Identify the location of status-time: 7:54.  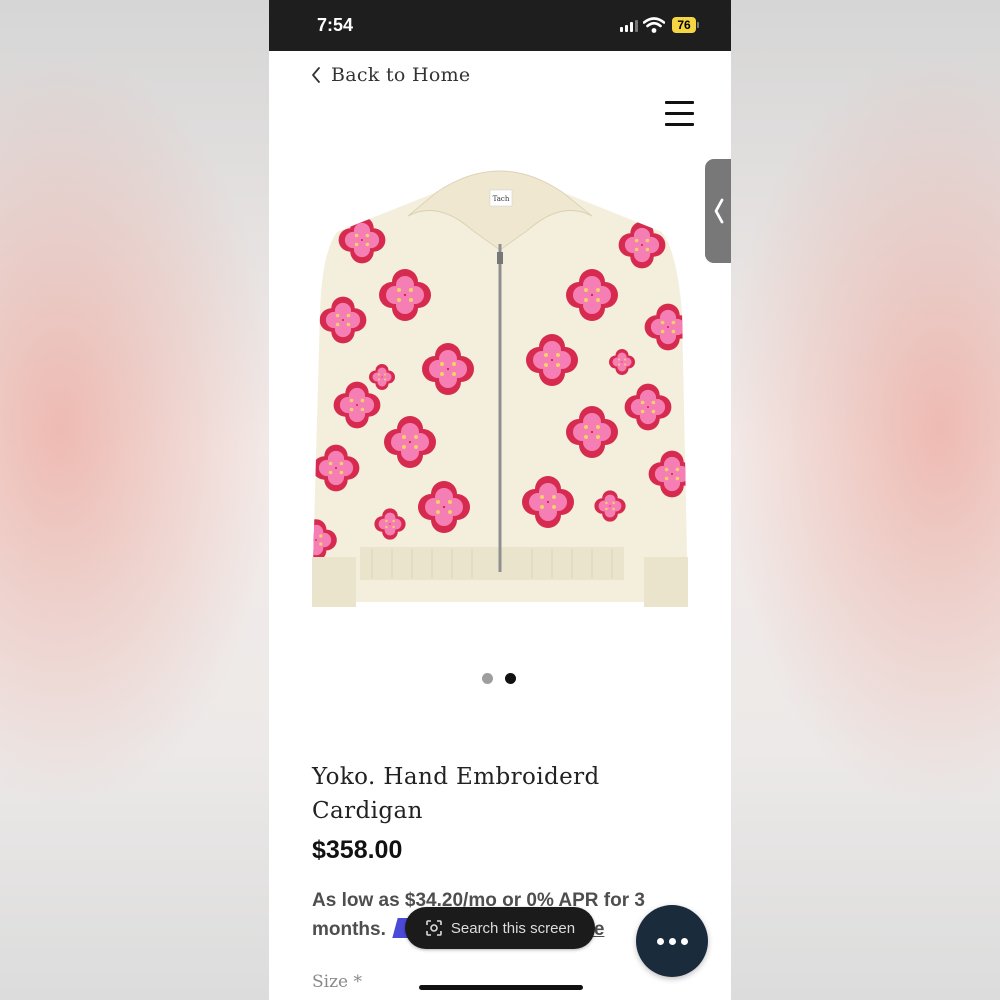
(335, 25).